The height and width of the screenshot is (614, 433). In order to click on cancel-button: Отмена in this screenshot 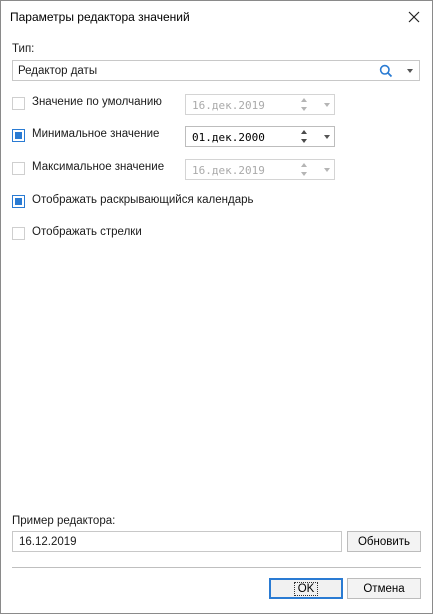, I will do `click(384, 588)`.